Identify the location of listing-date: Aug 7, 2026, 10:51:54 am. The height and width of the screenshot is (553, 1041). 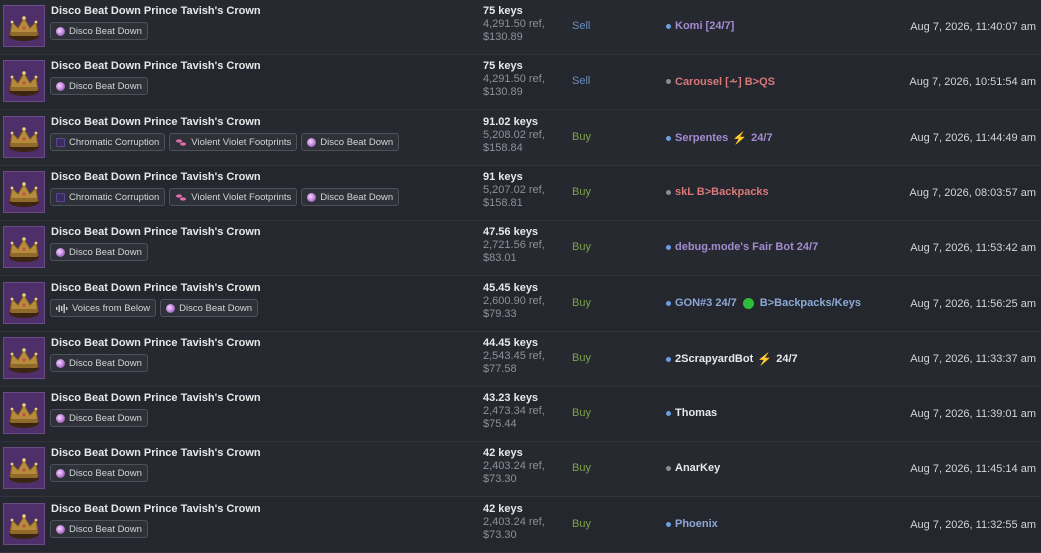
(972, 82).